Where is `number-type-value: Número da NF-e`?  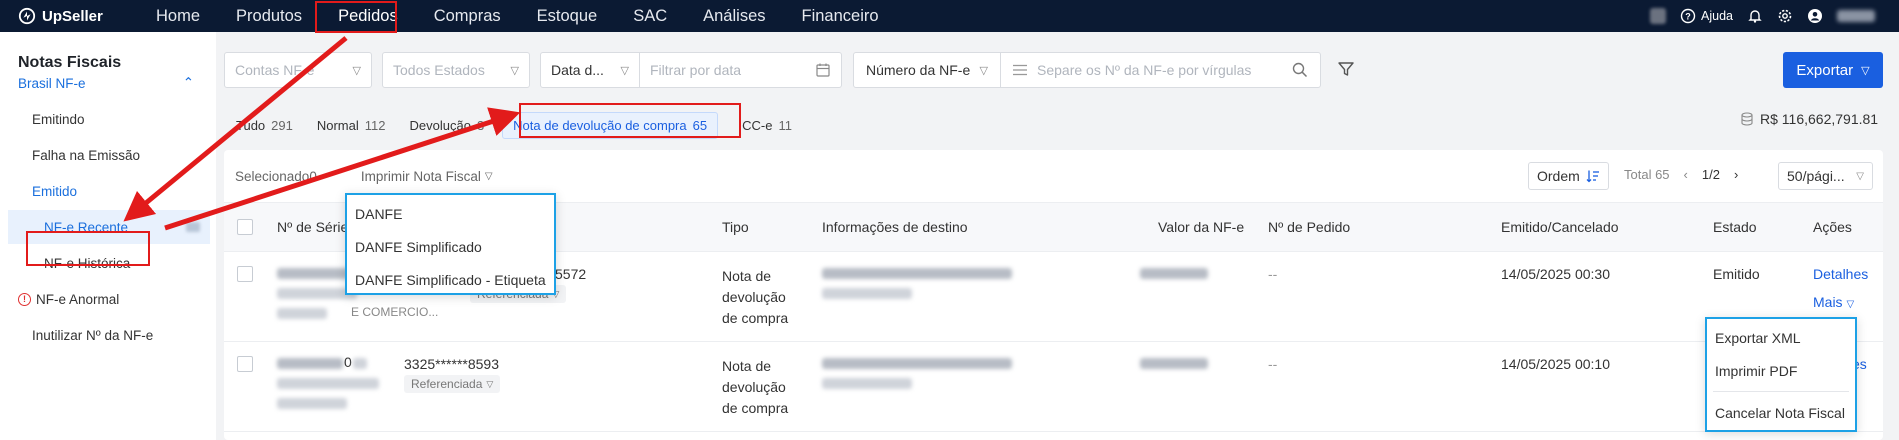 number-type-value: Número da NF-e is located at coordinates (918, 70).